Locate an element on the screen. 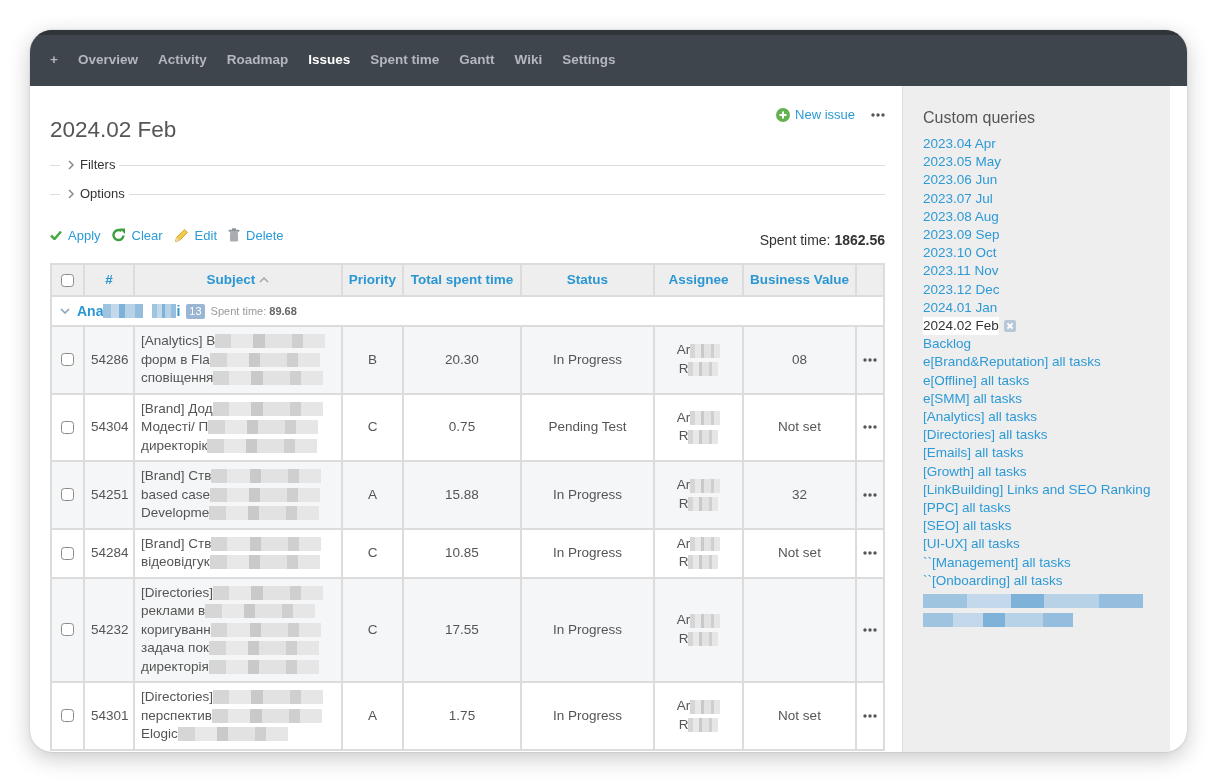 The width and height of the screenshot is (1217, 782). subject-text: based case is located at coordinates (176, 494).